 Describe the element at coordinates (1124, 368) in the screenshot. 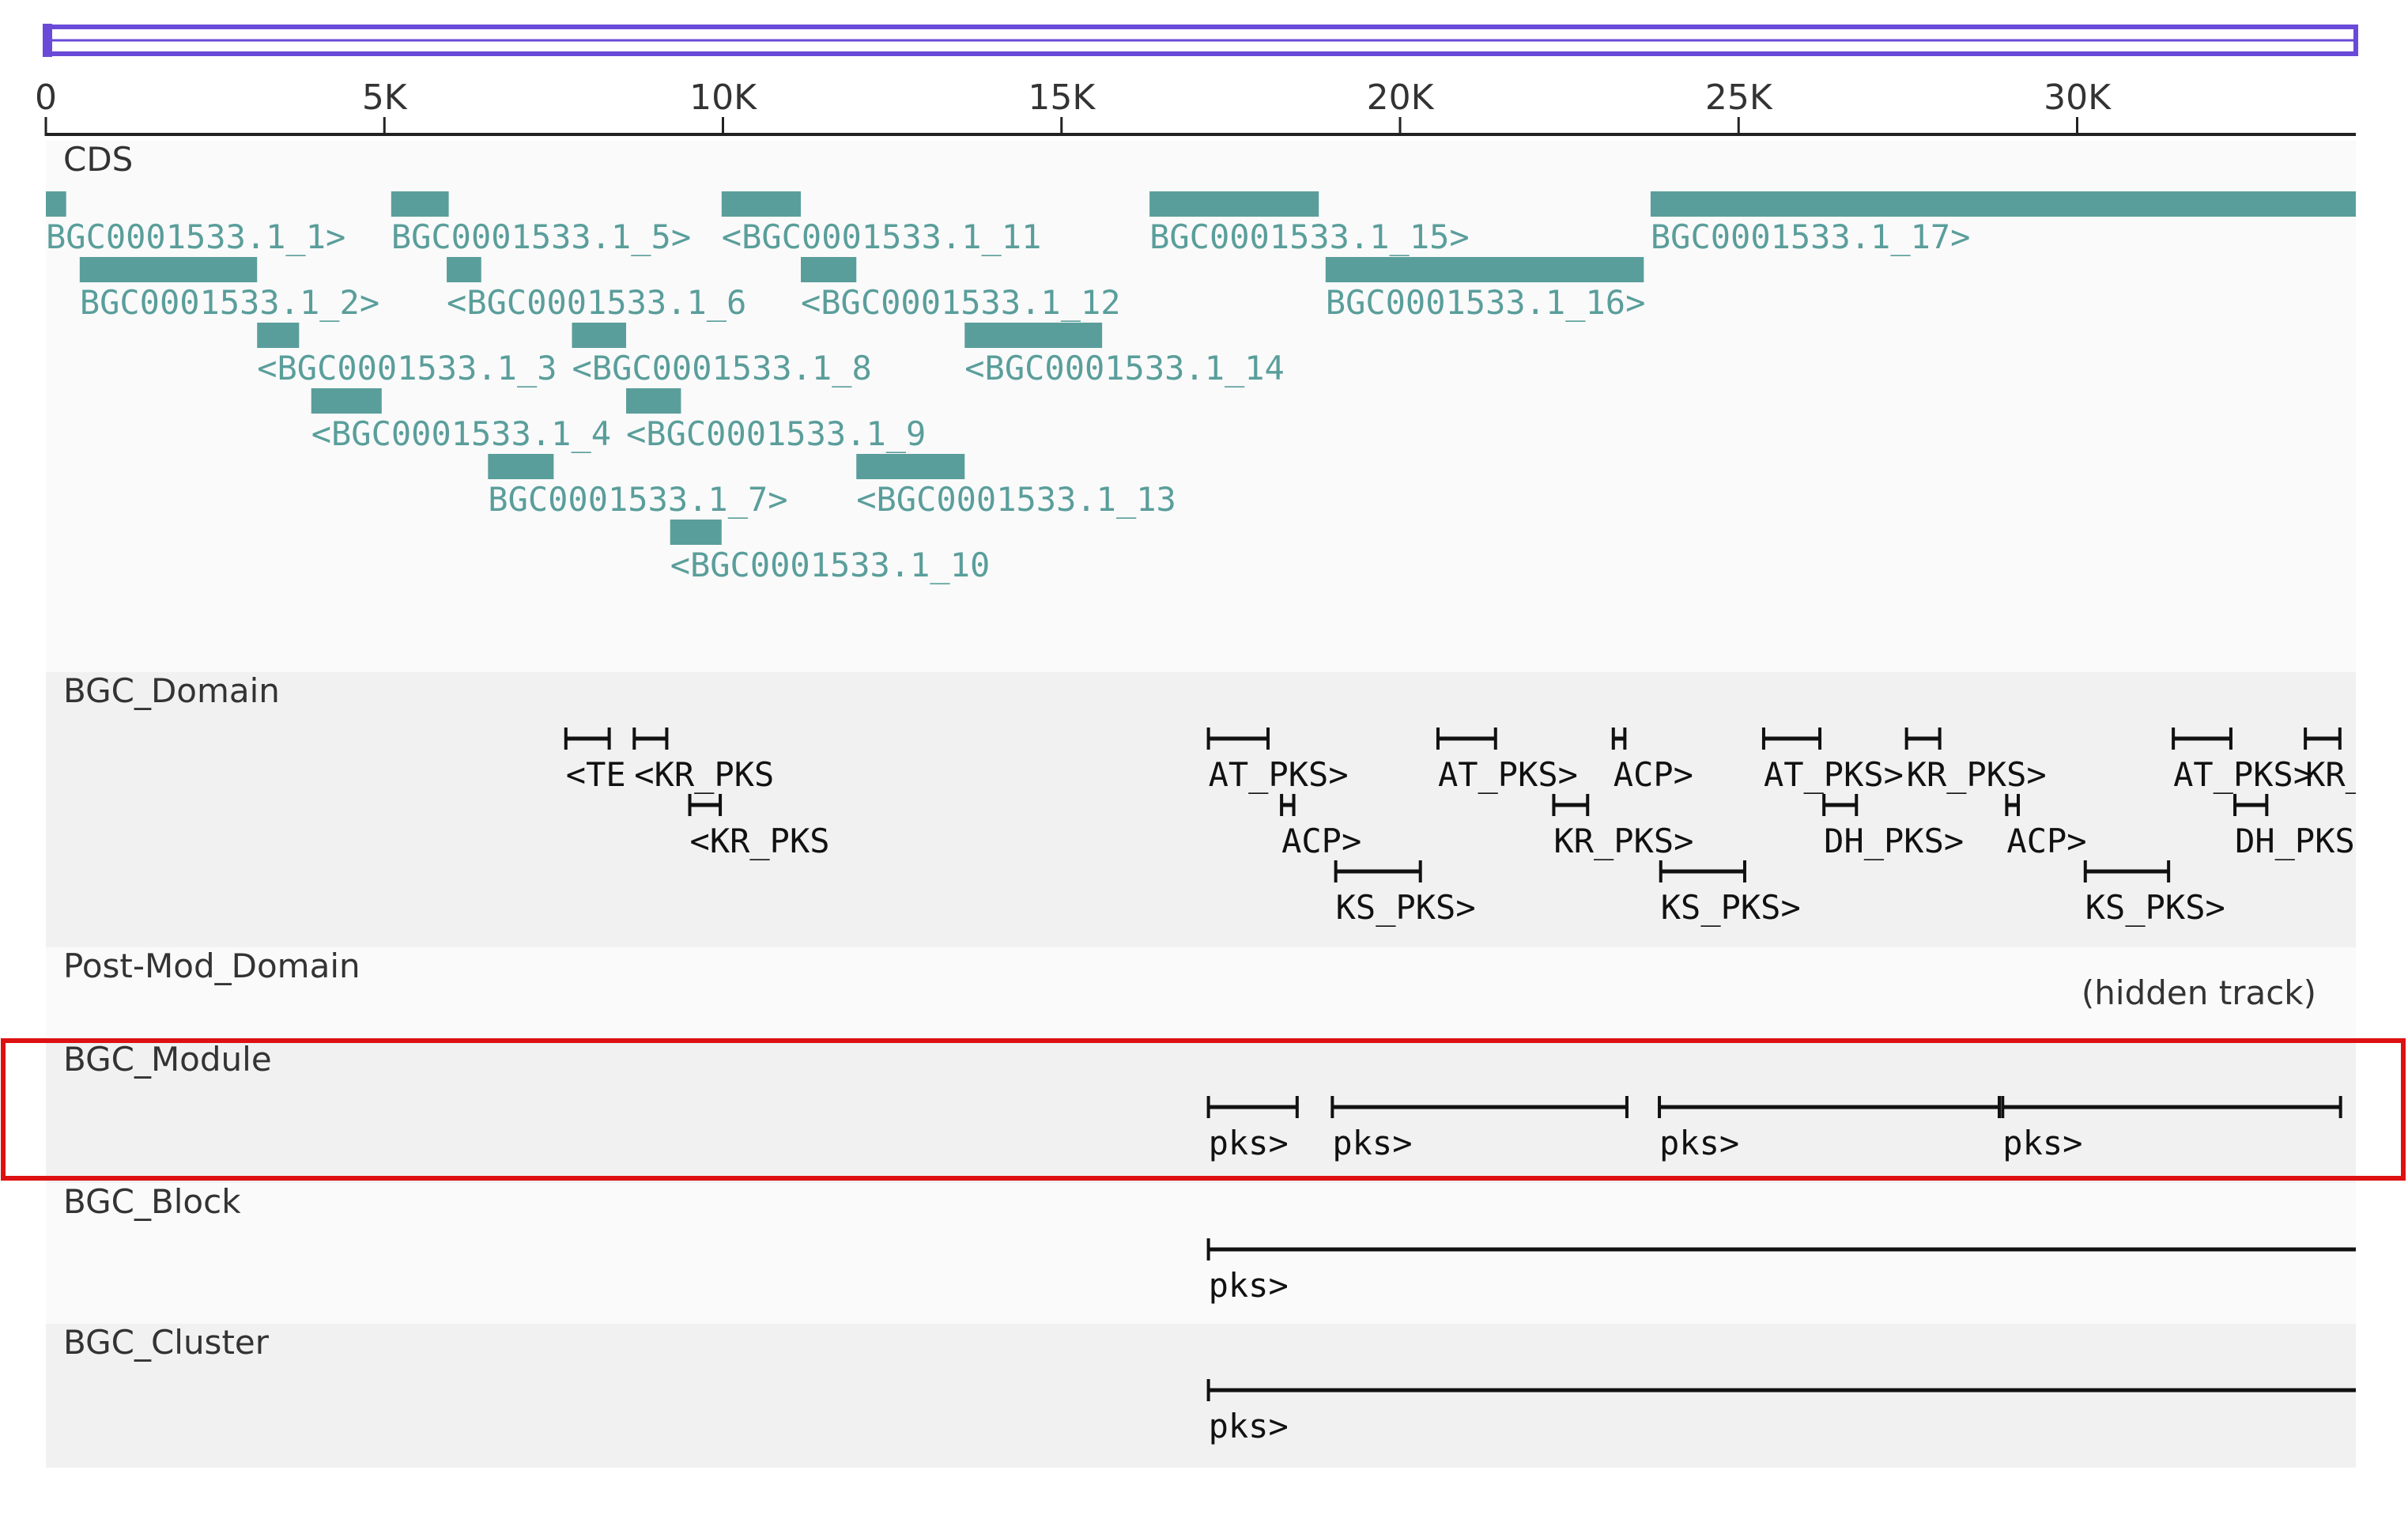

I see `cds-feature-label: <BGC0001533.1_14` at that location.